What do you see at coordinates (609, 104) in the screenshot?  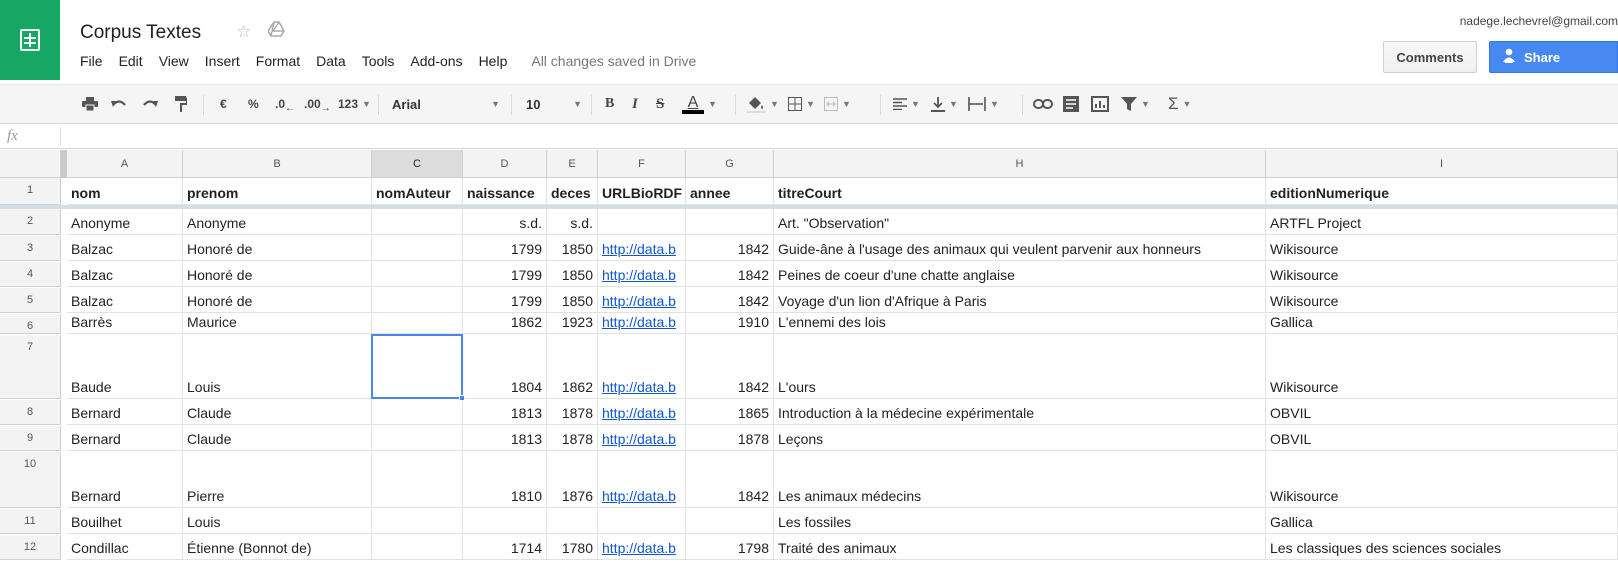 I see `bold-button: B` at bounding box center [609, 104].